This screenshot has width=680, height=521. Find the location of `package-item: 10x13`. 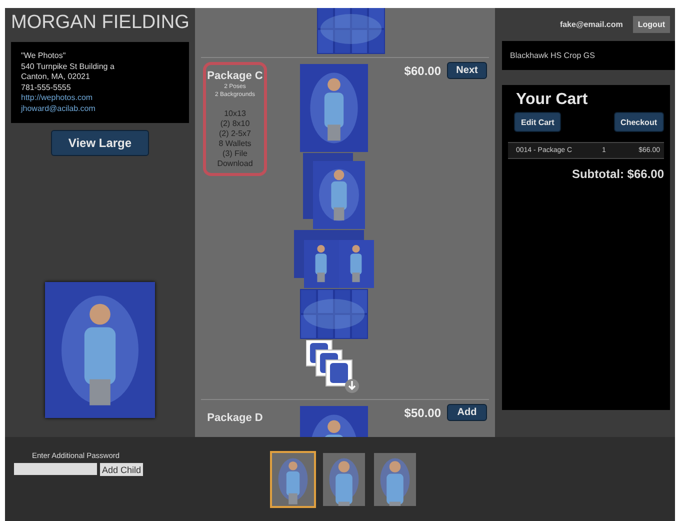

package-item: 10x13 is located at coordinates (235, 114).